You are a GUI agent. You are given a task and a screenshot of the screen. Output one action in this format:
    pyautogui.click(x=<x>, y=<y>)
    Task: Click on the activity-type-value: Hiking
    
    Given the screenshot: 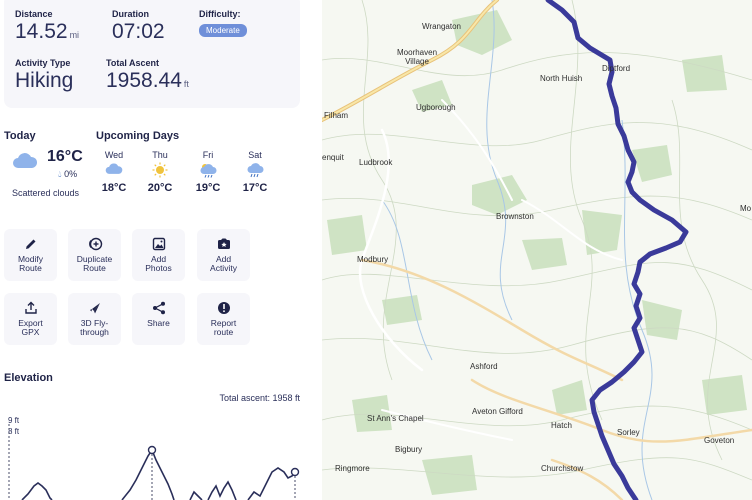 What is the action you would take?
    pyautogui.click(x=44, y=80)
    